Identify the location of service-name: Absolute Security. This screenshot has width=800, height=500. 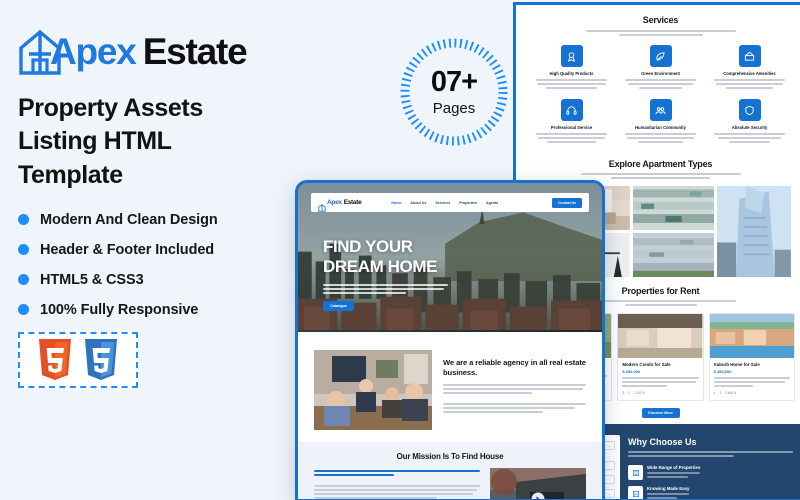
(749, 128).